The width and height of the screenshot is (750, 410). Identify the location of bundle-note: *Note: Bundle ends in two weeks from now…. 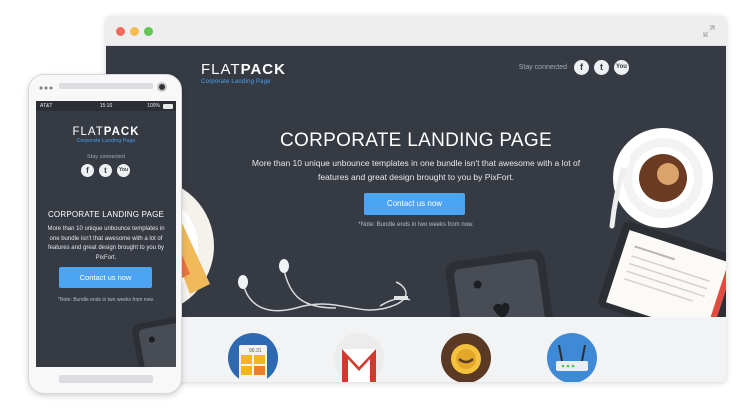
(416, 225).